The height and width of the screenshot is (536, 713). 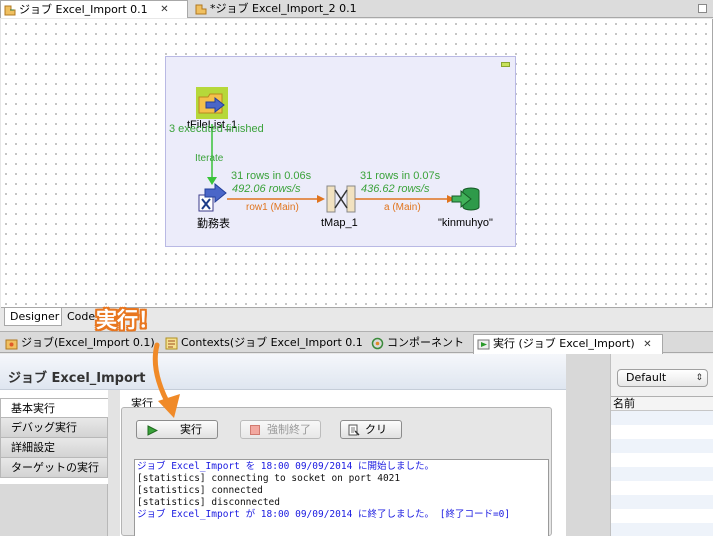 I want to click on tab-component: コンポーネント, so click(x=419, y=344).